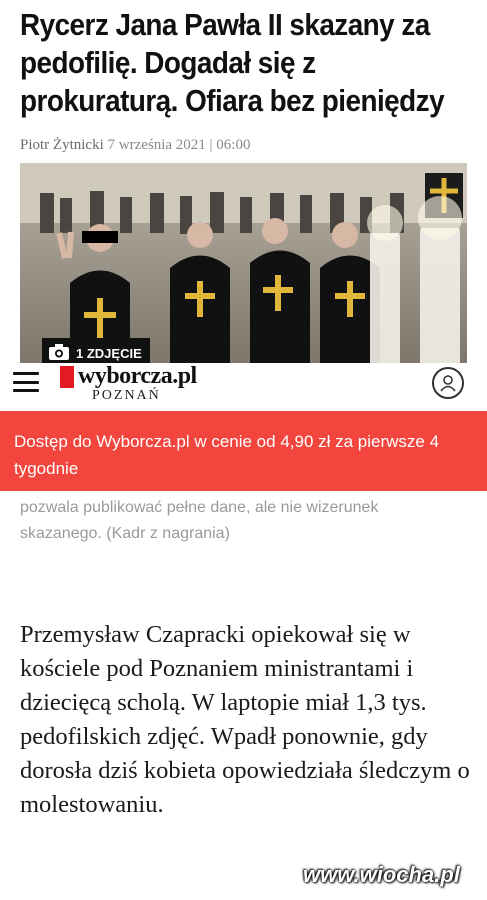 Image resolution: width=487 pixels, height=900 pixels. What do you see at coordinates (448, 383) in the screenshot?
I see `user-account-icon` at bounding box center [448, 383].